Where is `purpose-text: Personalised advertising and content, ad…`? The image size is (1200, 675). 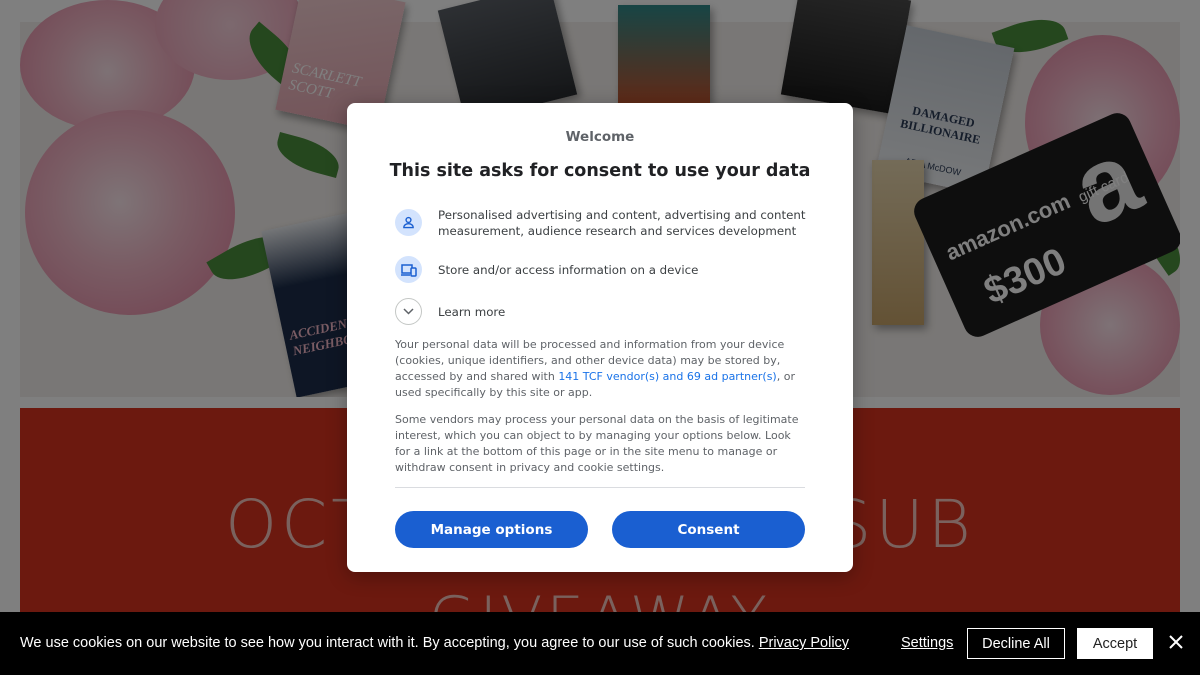
purpose-text: Personalised advertising and content, ad… is located at coordinates (622, 223).